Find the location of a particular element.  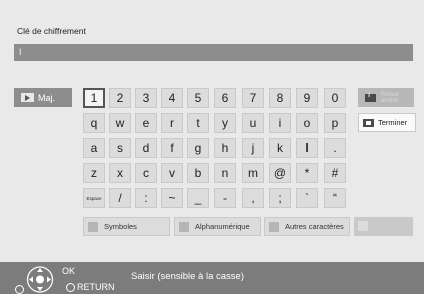

key-row2-2: e is located at coordinates (146, 123).